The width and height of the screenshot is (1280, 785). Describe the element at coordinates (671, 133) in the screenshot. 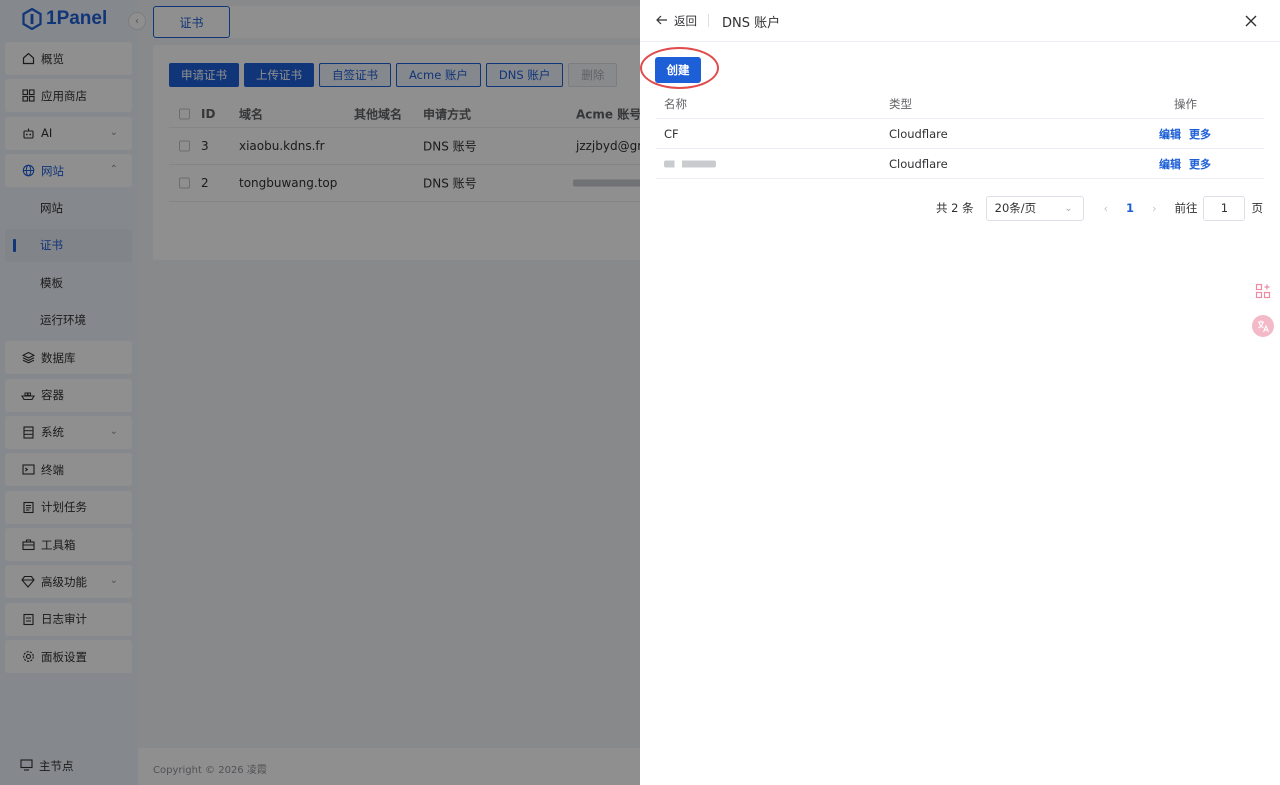

I see `cell-name: CF` at that location.